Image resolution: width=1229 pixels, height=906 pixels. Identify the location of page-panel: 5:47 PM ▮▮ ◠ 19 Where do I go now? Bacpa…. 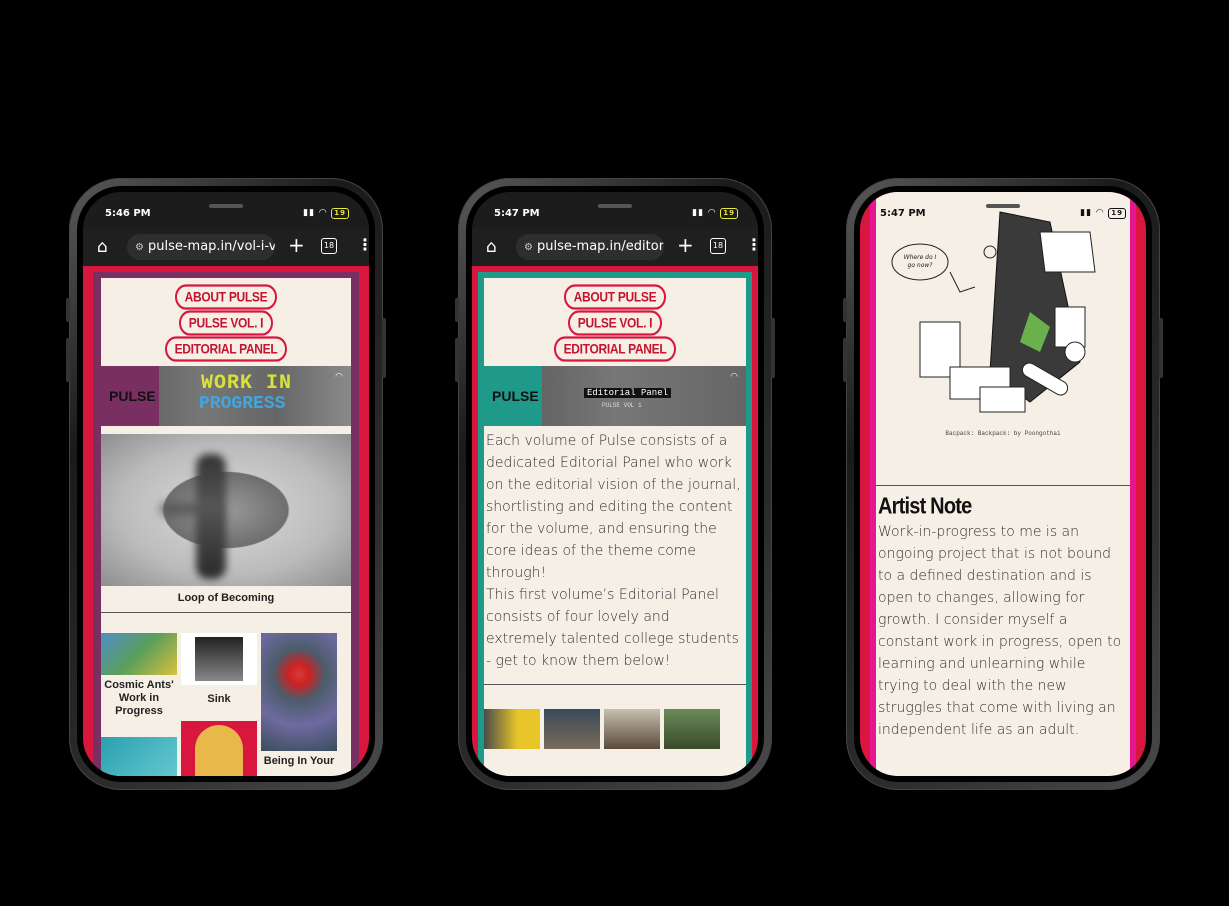
(1003, 484).